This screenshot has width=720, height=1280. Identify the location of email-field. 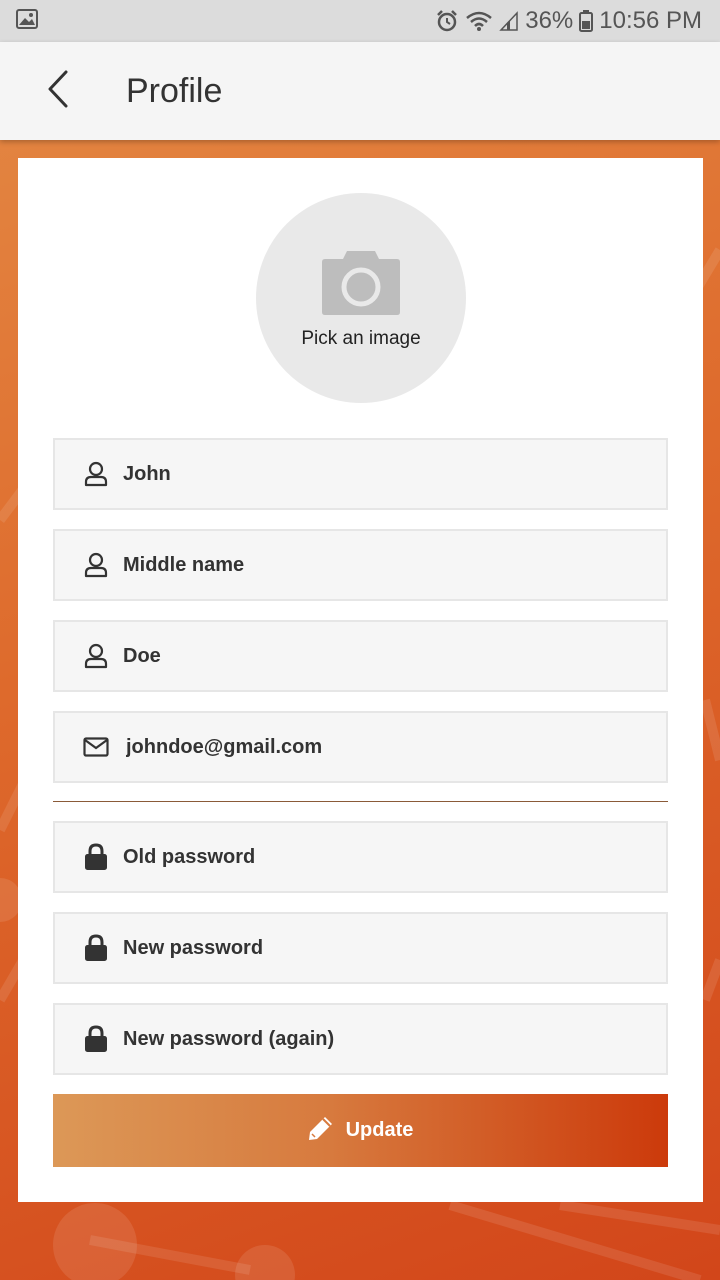
(360, 747).